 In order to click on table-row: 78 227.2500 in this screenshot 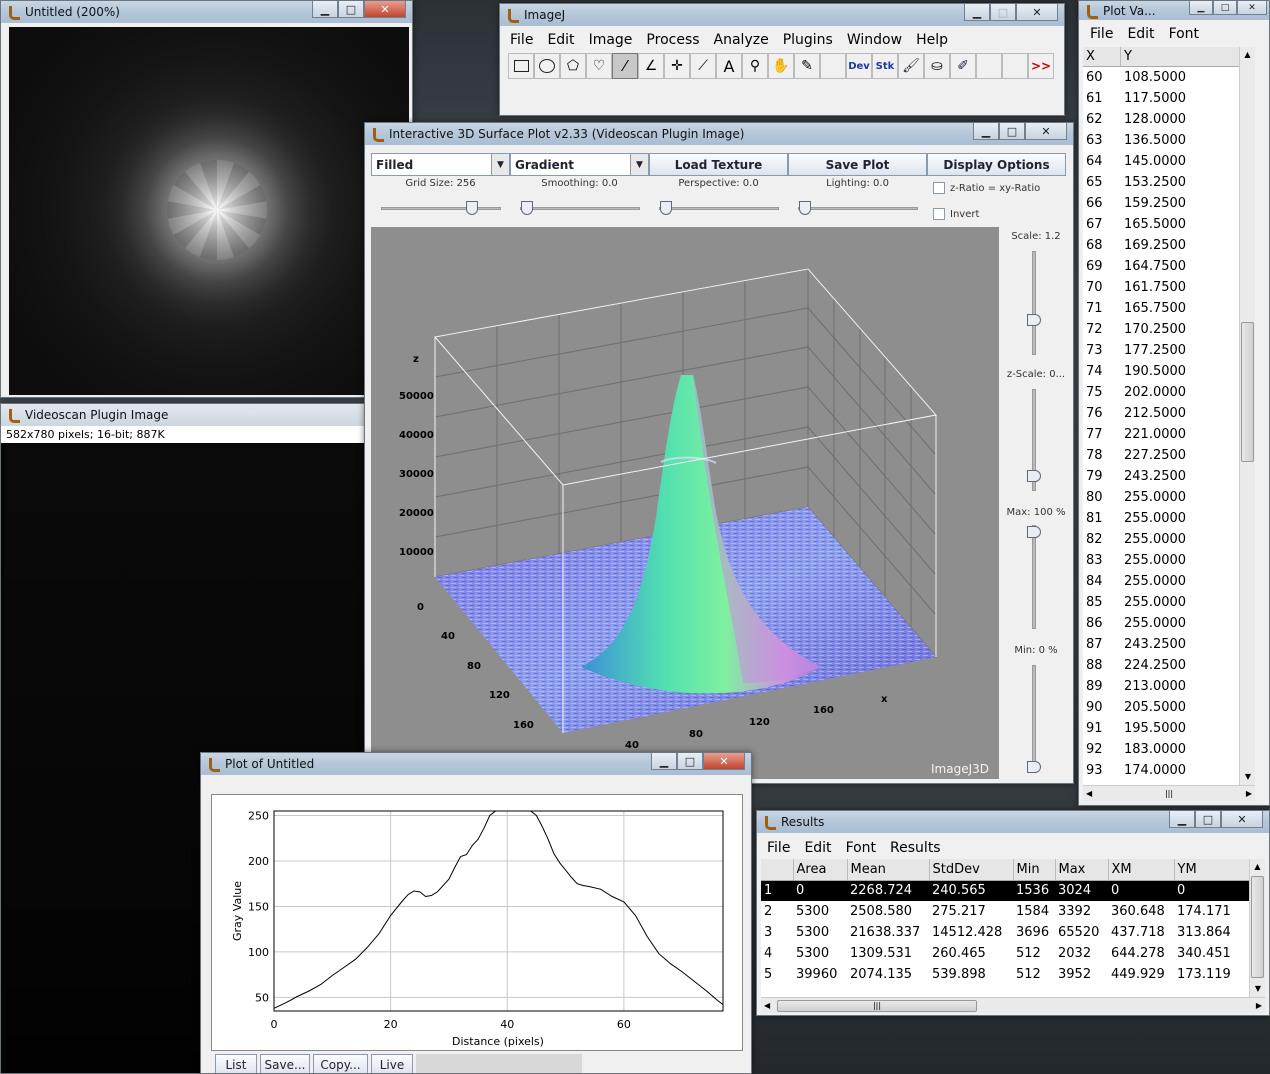, I will do `click(1161, 455)`.